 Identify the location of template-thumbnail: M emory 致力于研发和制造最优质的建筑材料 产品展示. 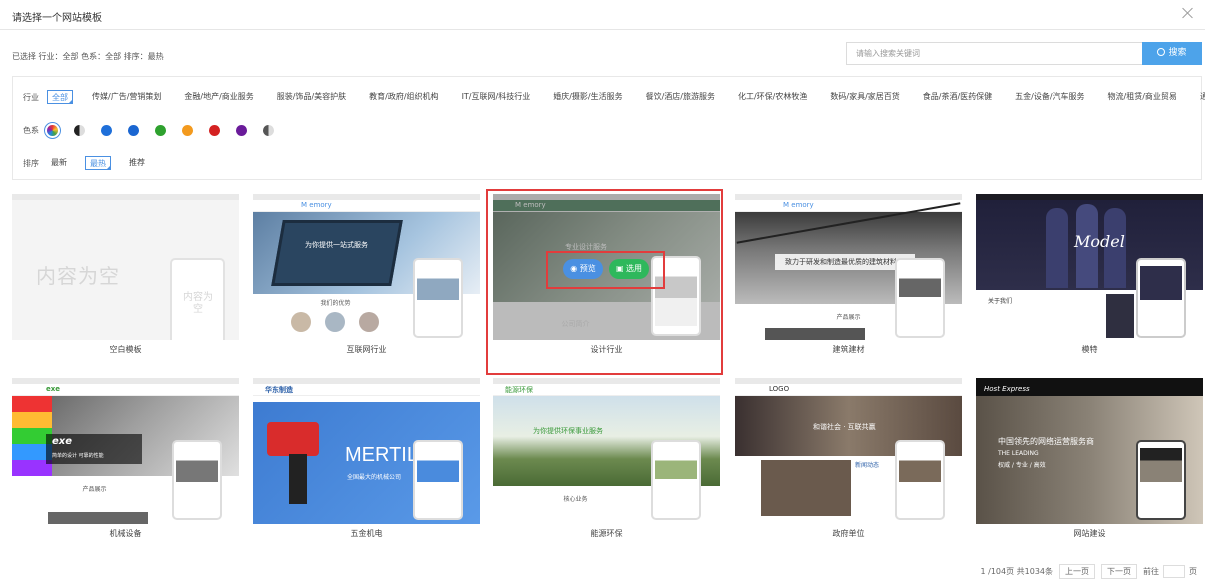
(848, 267).